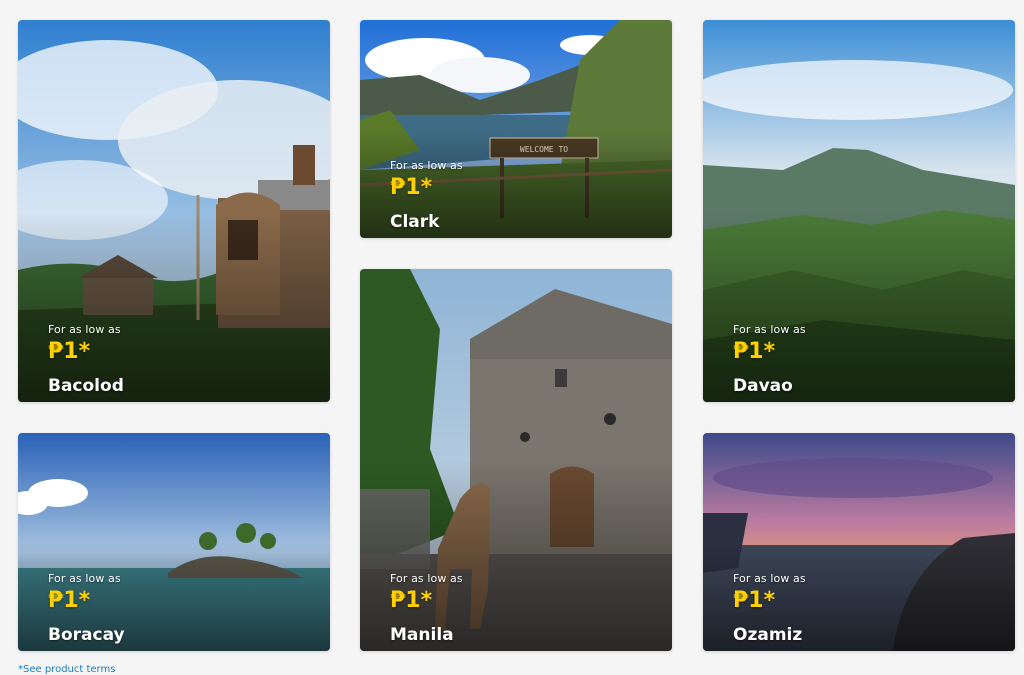  What do you see at coordinates (86, 635) in the screenshot?
I see `city-name: Boracay` at bounding box center [86, 635].